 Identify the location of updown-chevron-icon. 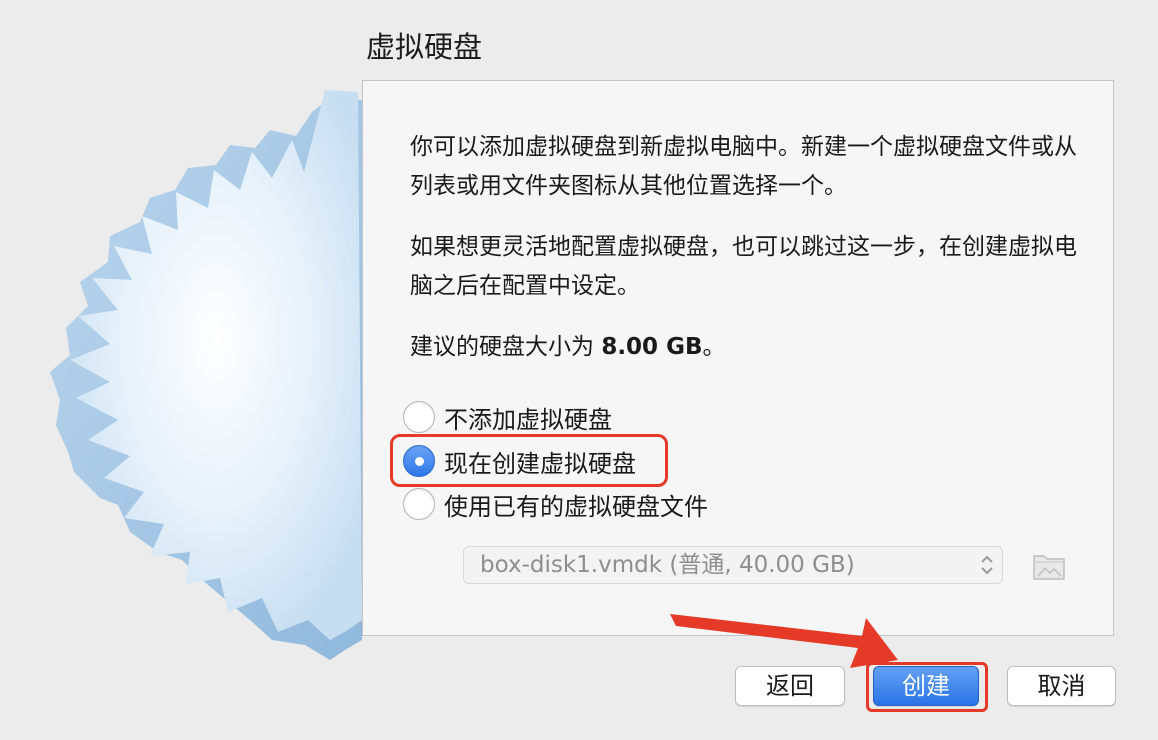
(987, 565).